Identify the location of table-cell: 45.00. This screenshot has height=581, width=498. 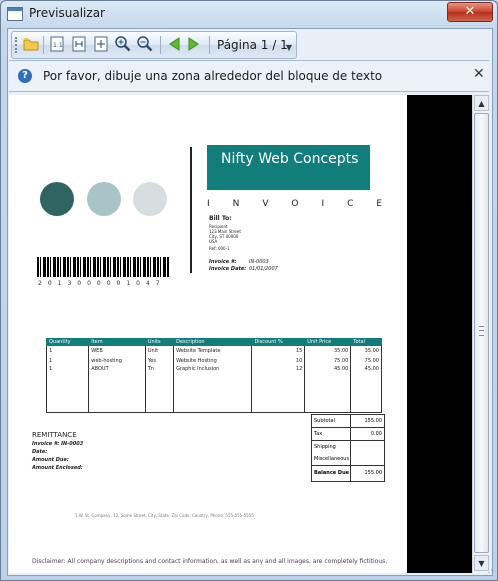
(366, 389).